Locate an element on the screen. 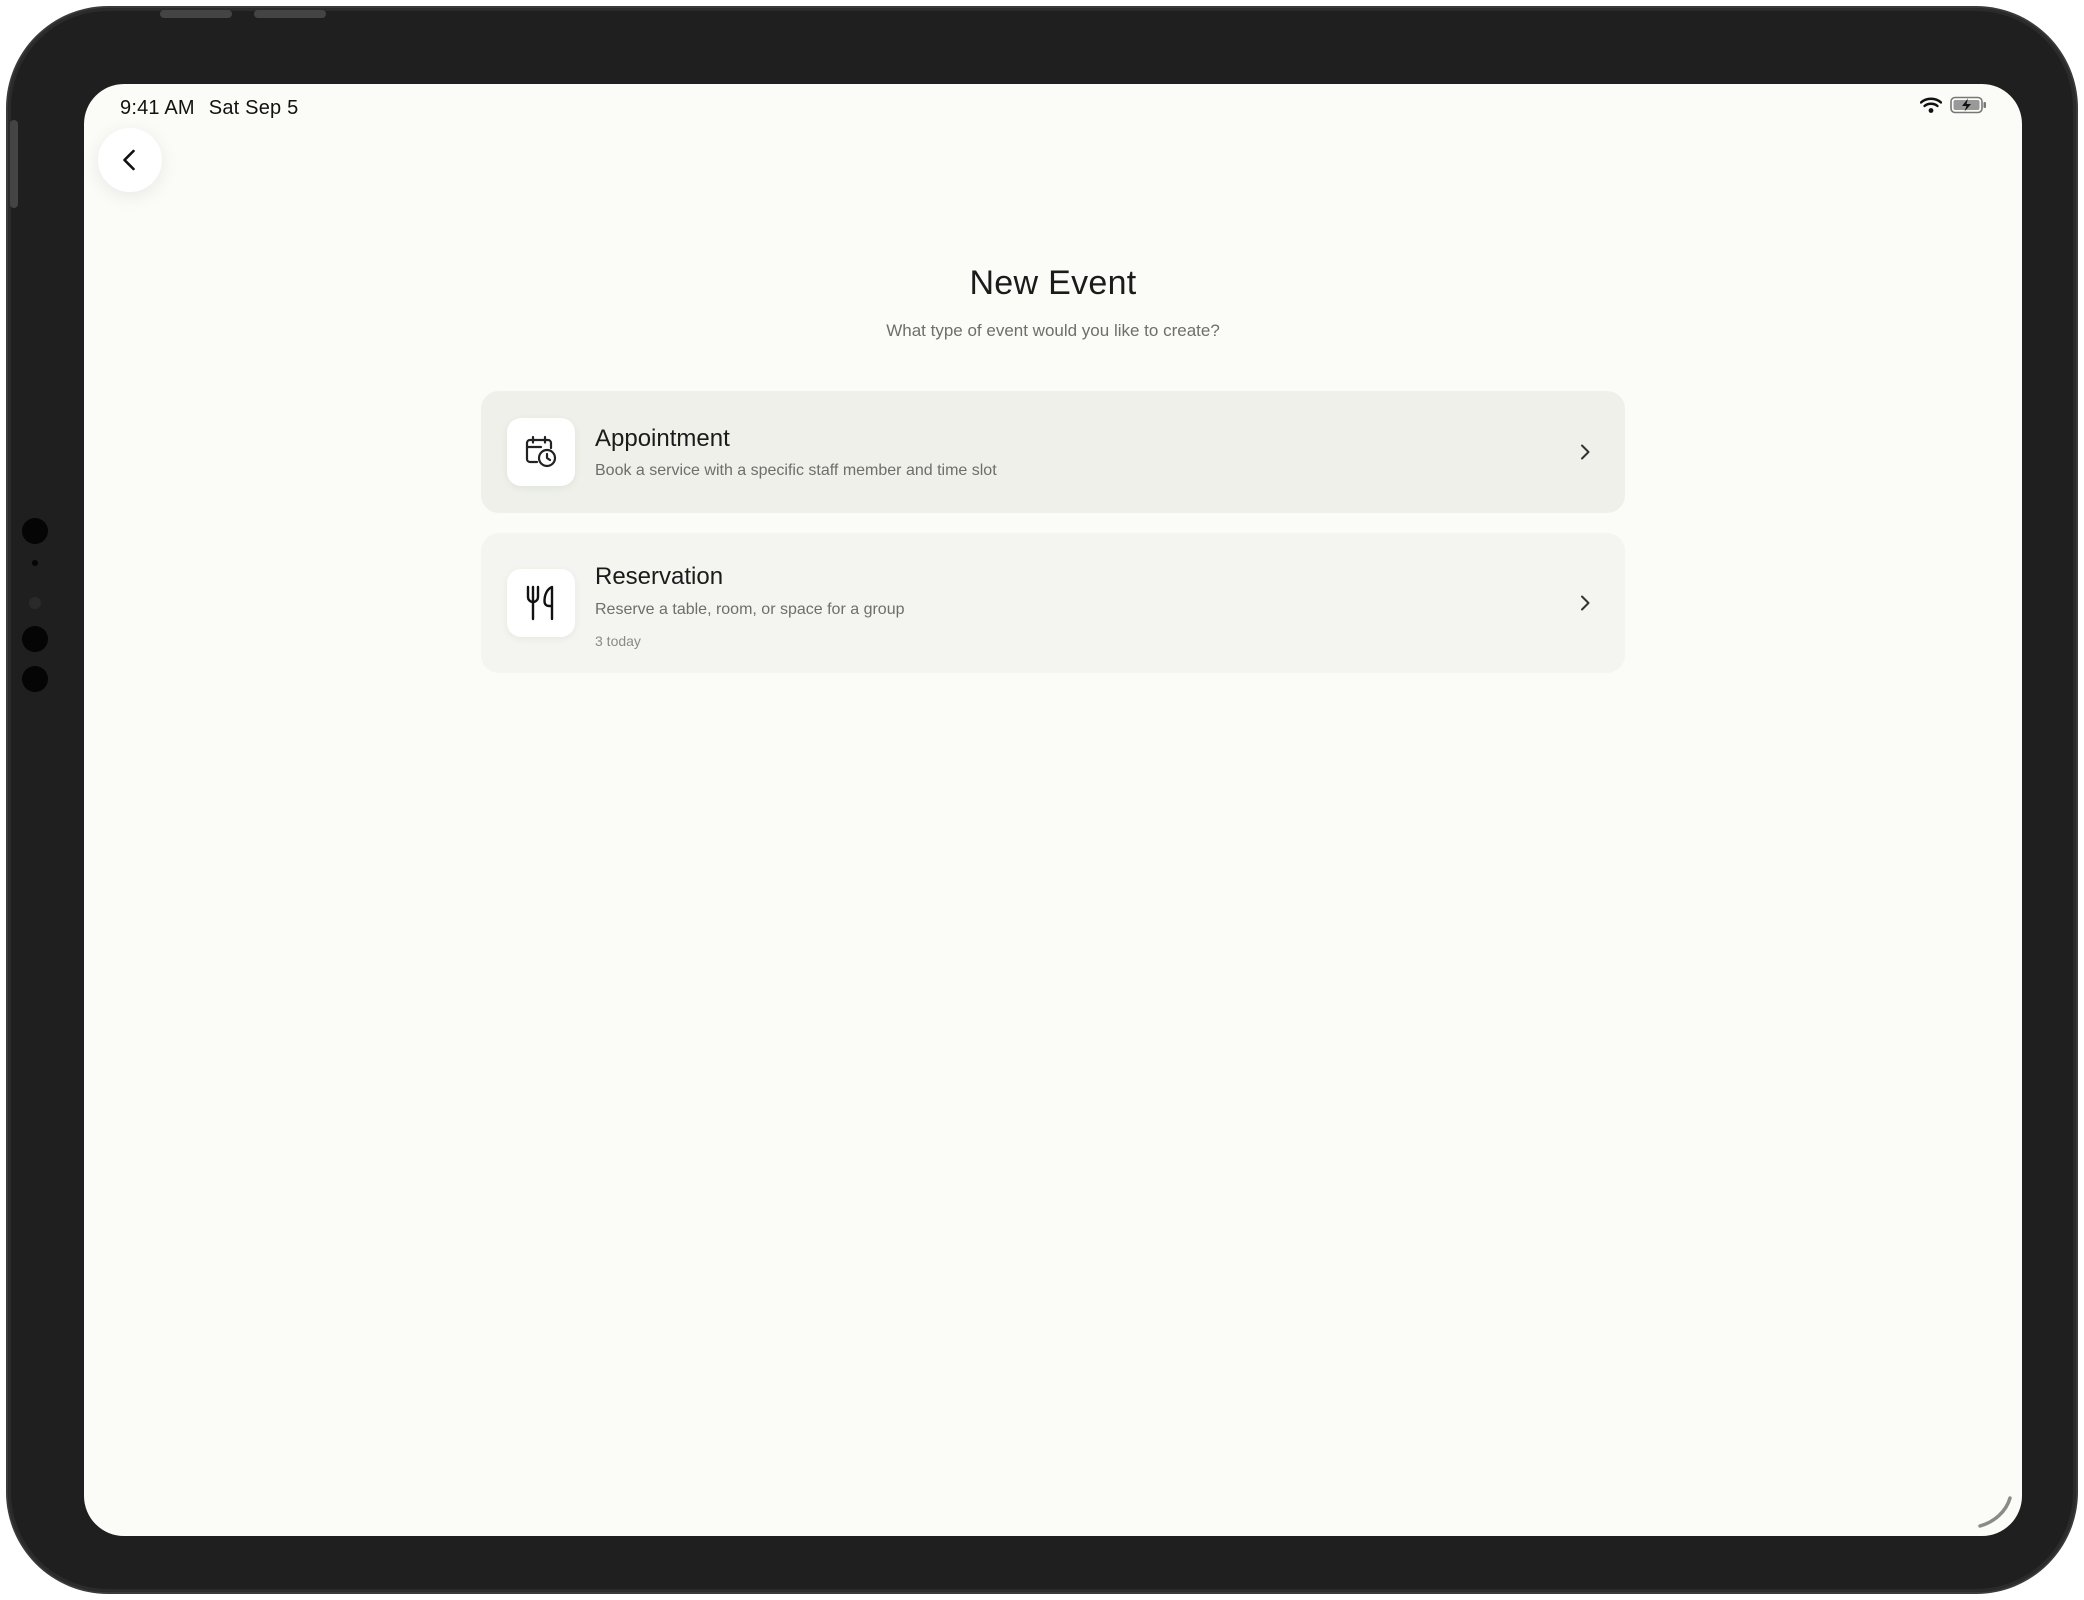 The image size is (2084, 1600). battery-charging-icon is located at coordinates (1968, 105).